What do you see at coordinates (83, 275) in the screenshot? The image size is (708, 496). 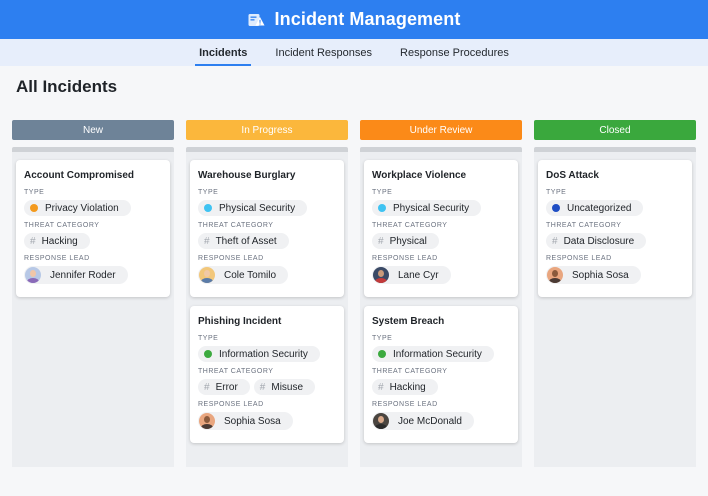 I see `lead-name: Jennifer Roder` at bounding box center [83, 275].